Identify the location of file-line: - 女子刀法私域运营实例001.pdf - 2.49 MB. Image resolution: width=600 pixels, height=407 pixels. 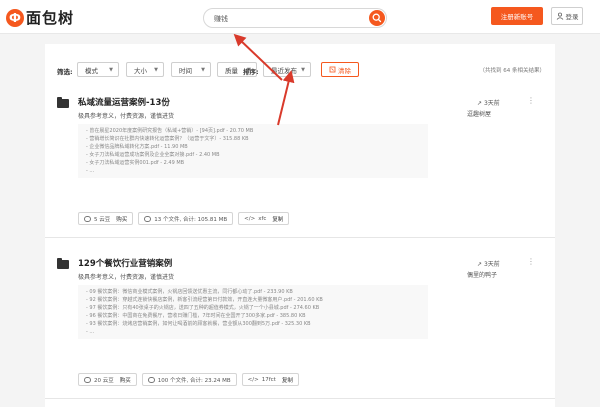
(135, 163).